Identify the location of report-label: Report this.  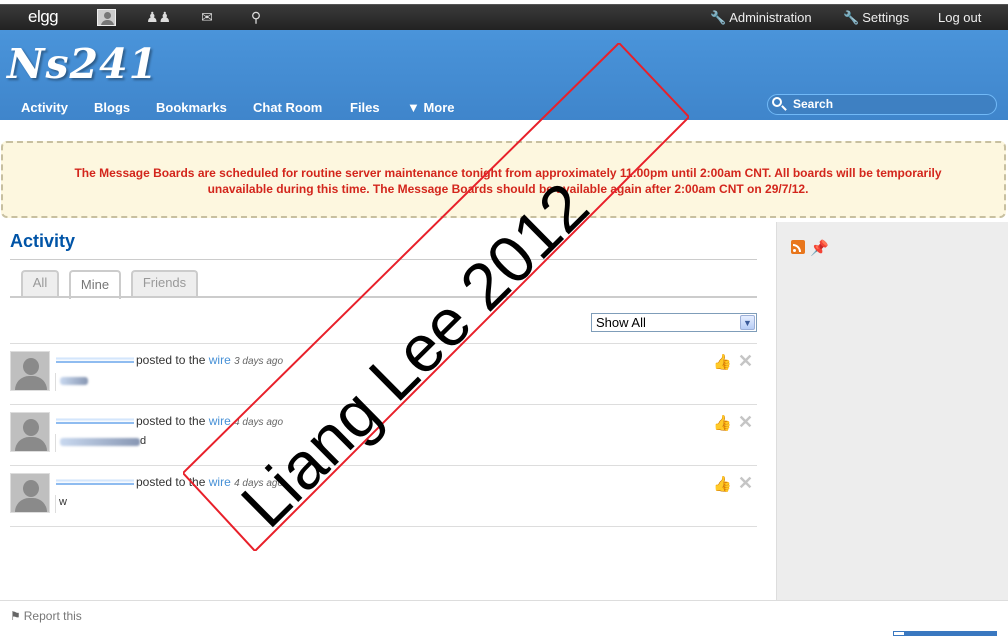
(52, 616).